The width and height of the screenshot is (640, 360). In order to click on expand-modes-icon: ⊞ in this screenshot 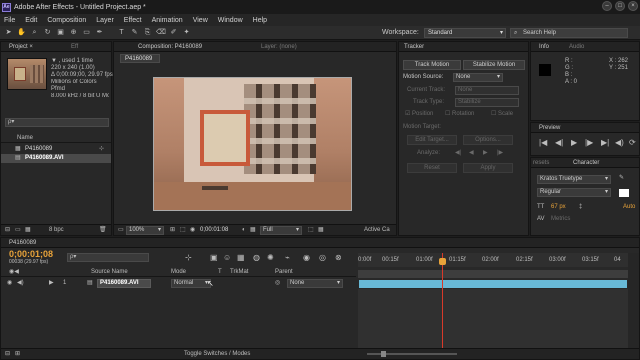, I will do `click(17, 354)`.